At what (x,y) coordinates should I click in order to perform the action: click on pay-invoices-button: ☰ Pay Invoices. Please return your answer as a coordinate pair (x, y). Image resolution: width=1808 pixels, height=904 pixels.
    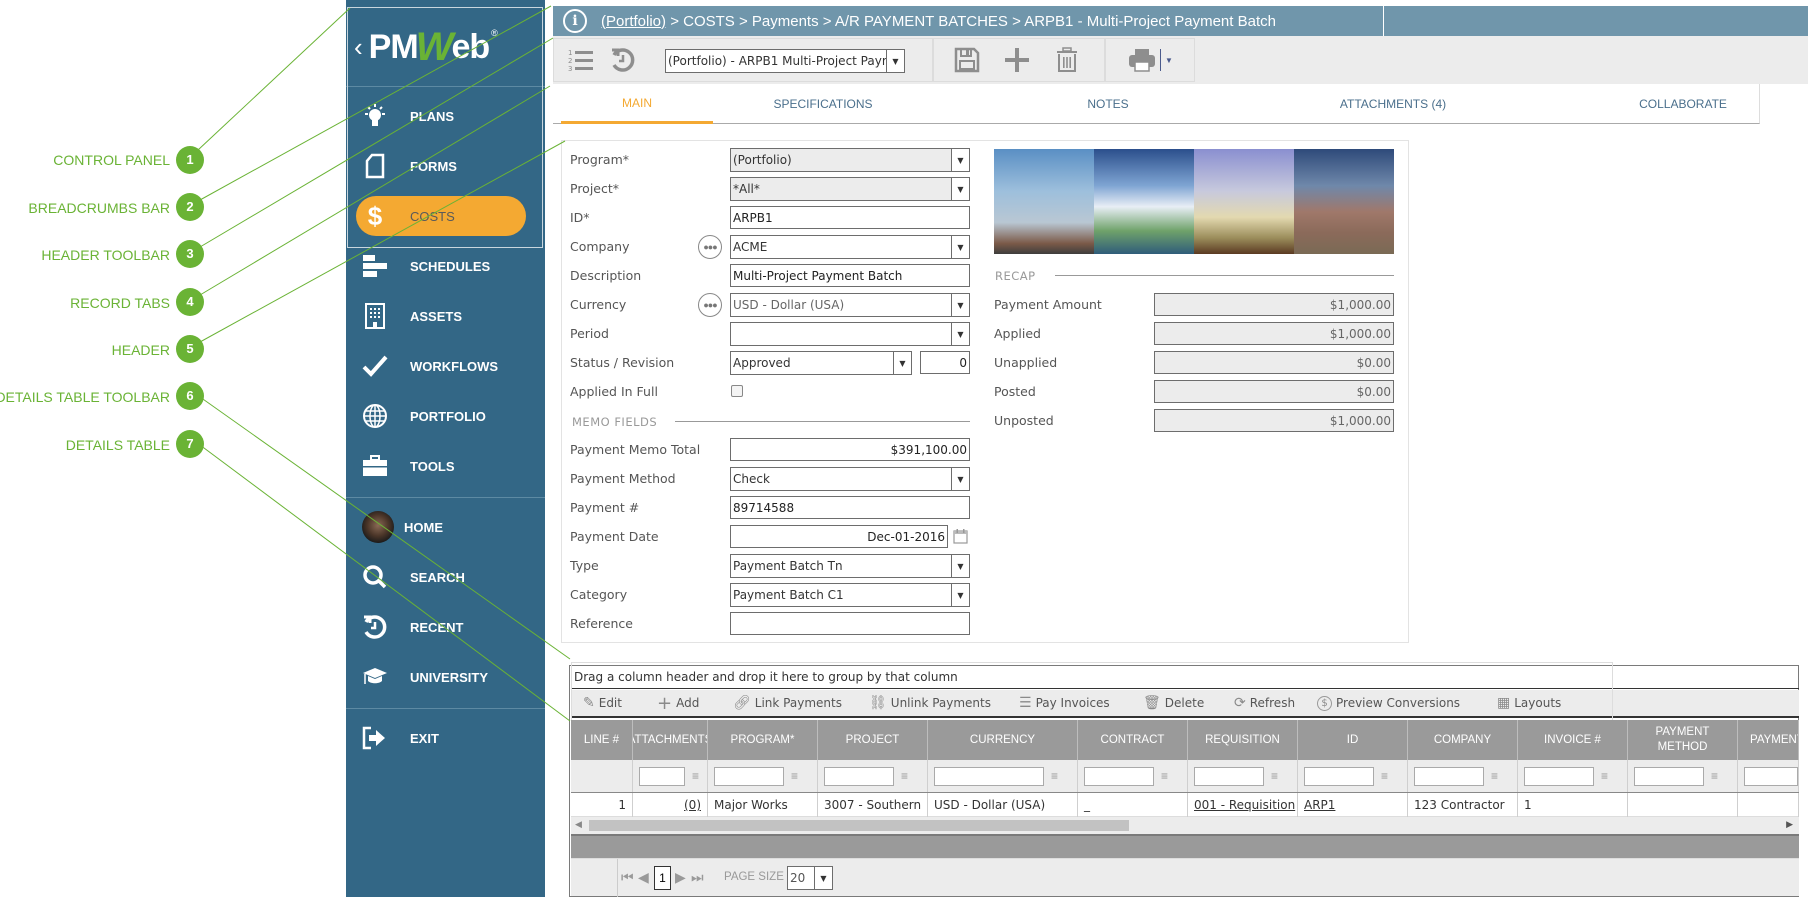
    Looking at the image, I should click on (1064, 703).